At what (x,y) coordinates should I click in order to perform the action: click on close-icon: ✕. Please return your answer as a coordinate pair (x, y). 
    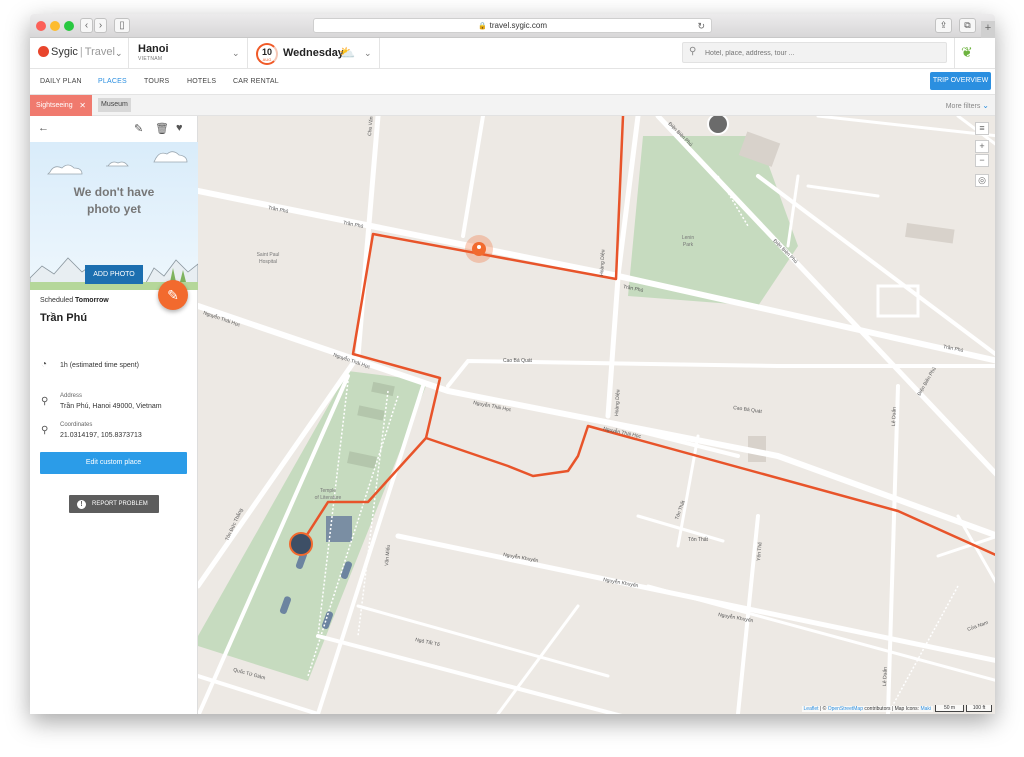
    Looking at the image, I should click on (82, 105).